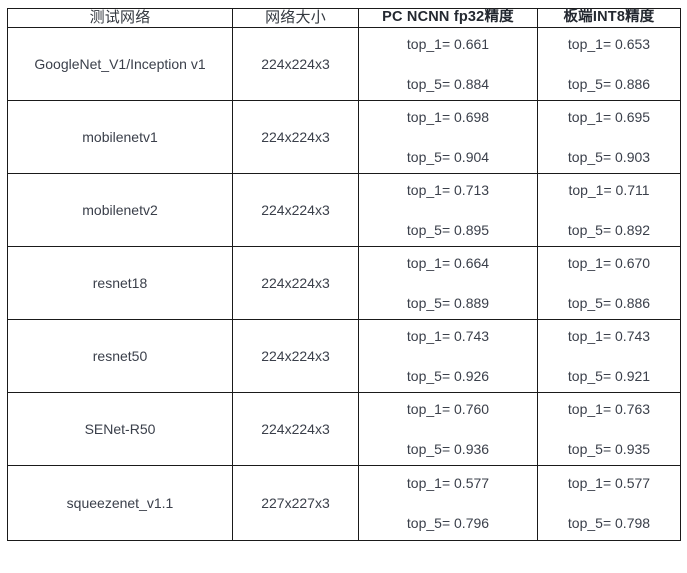 The height and width of the screenshot is (573, 687). What do you see at coordinates (448, 157) in the screenshot?
I see `pc-top5: top_5= 0.904` at bounding box center [448, 157].